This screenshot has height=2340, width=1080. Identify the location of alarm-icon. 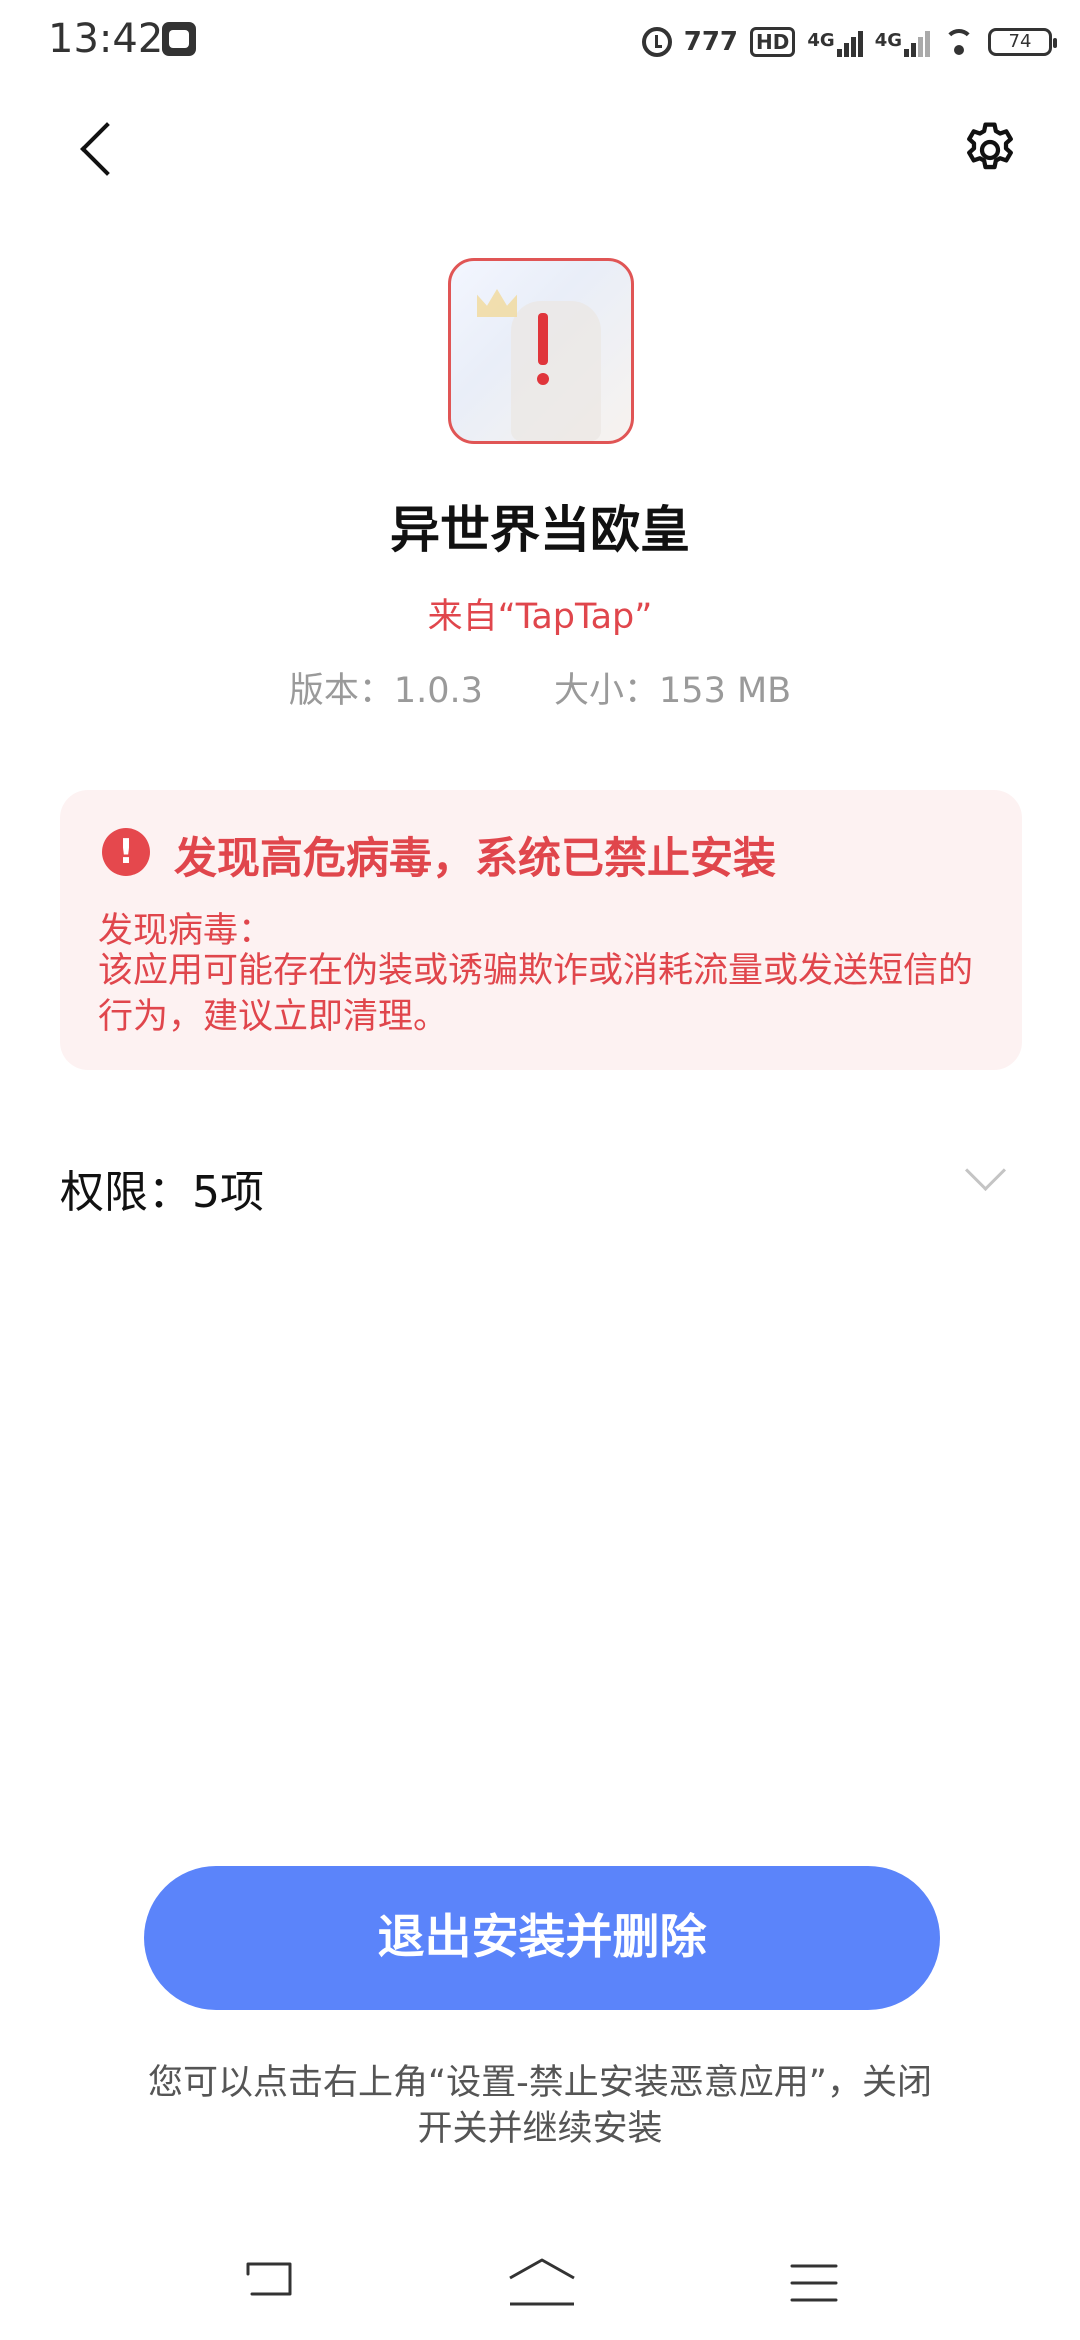
(656, 42).